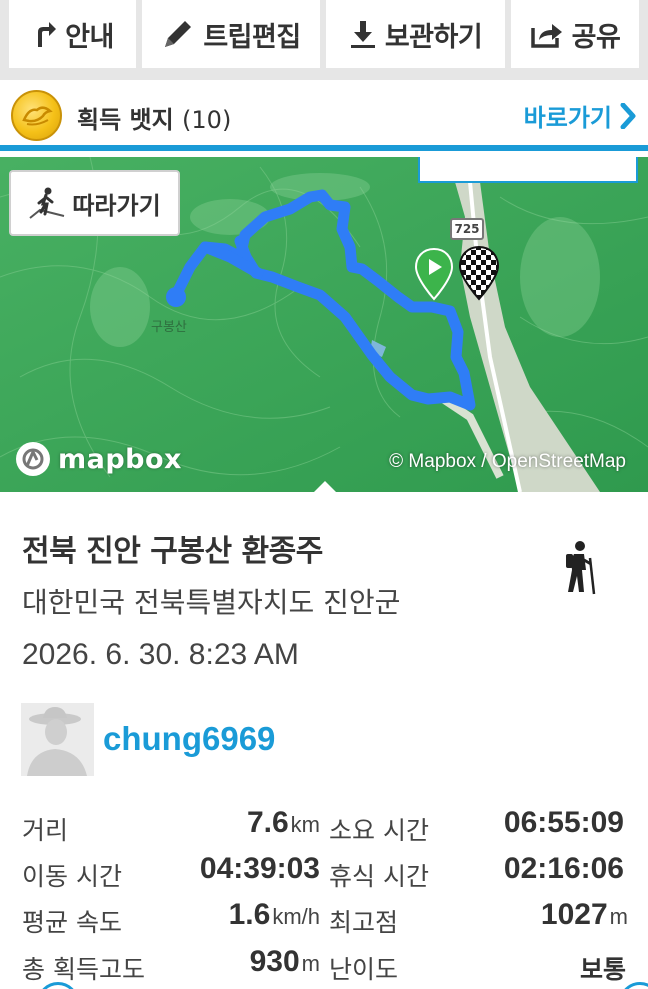 The image size is (648, 989). I want to click on hiker-icon, so click(581, 568).